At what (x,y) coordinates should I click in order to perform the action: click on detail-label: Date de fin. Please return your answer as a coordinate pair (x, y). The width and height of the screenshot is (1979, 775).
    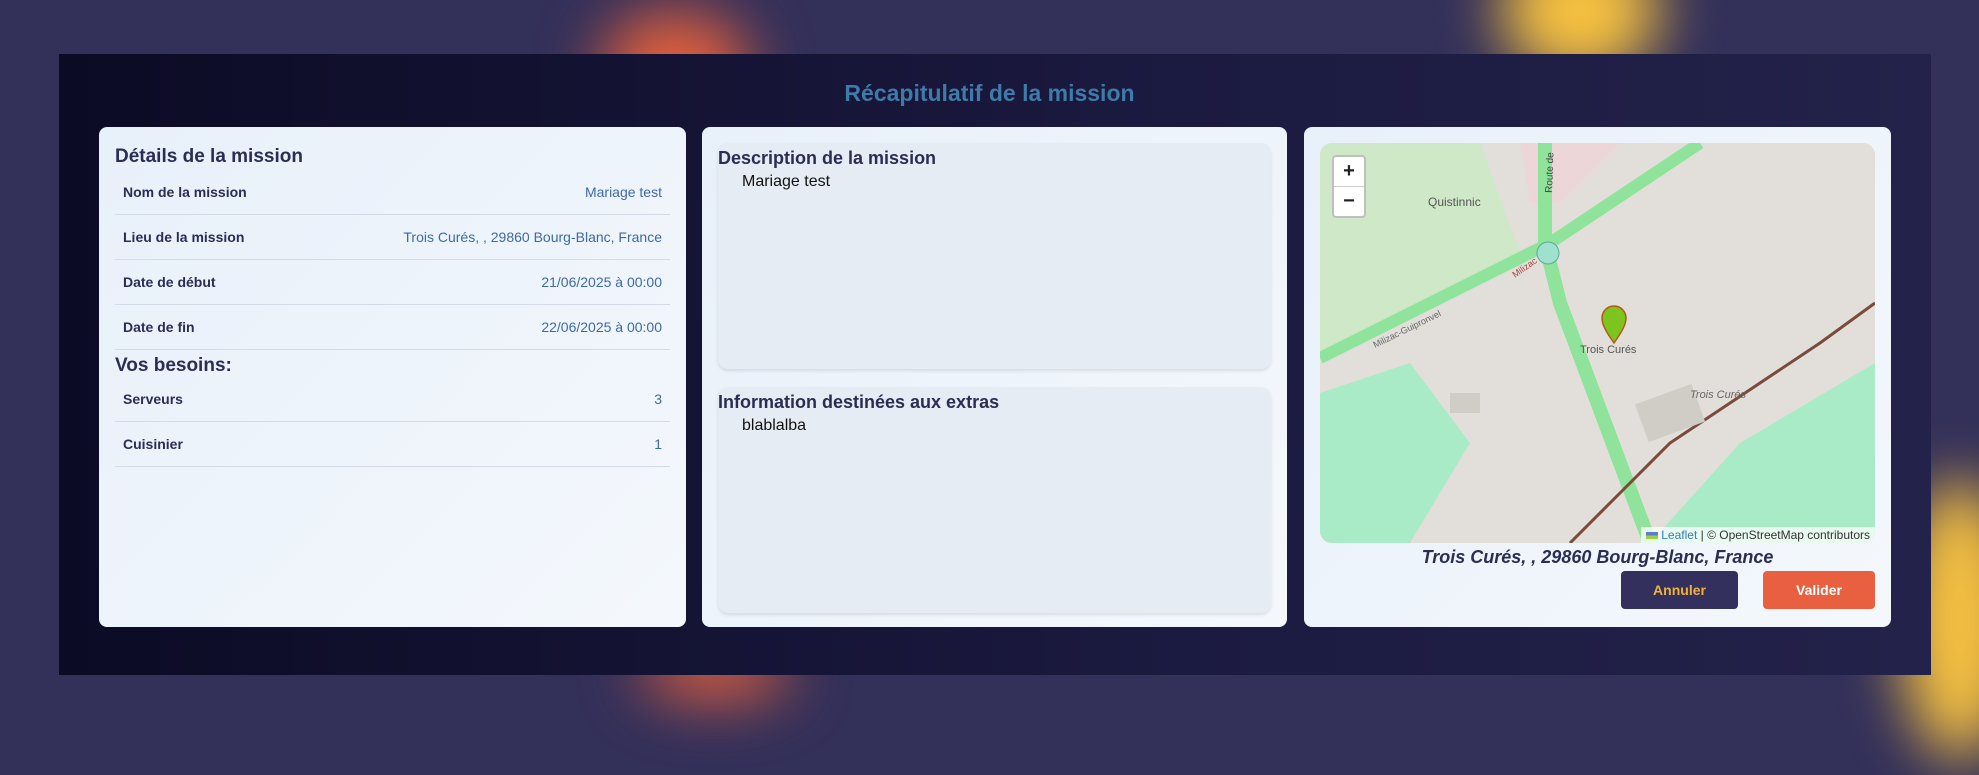
    Looking at the image, I should click on (159, 327).